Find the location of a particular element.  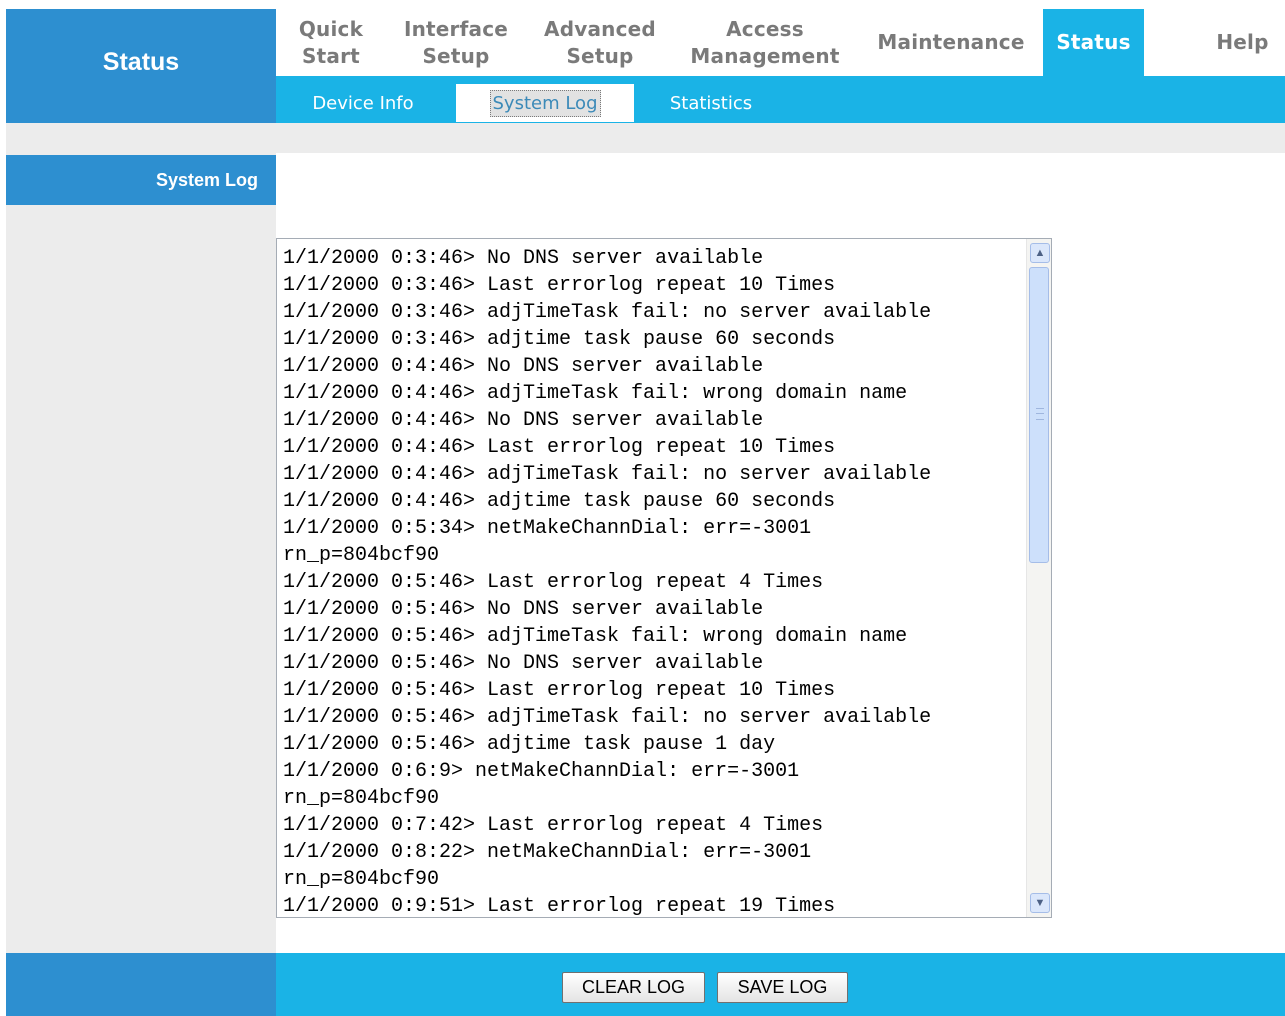

nav-tab-maintenance: Maintenance is located at coordinates (951, 42).